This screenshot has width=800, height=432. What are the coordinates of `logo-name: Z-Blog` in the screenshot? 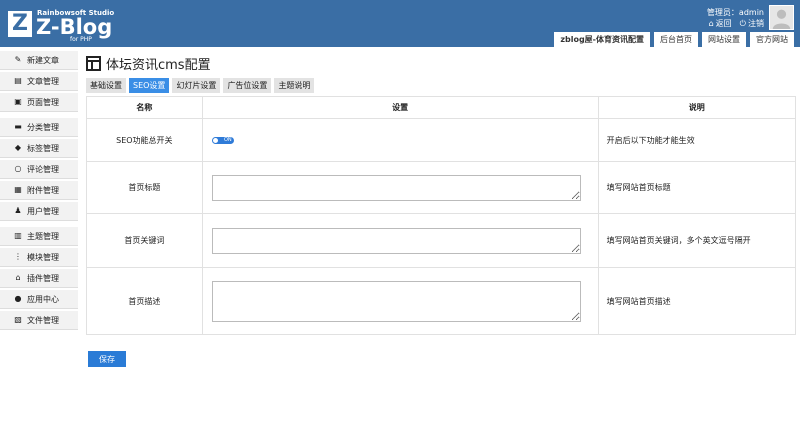 It's located at (74, 27).